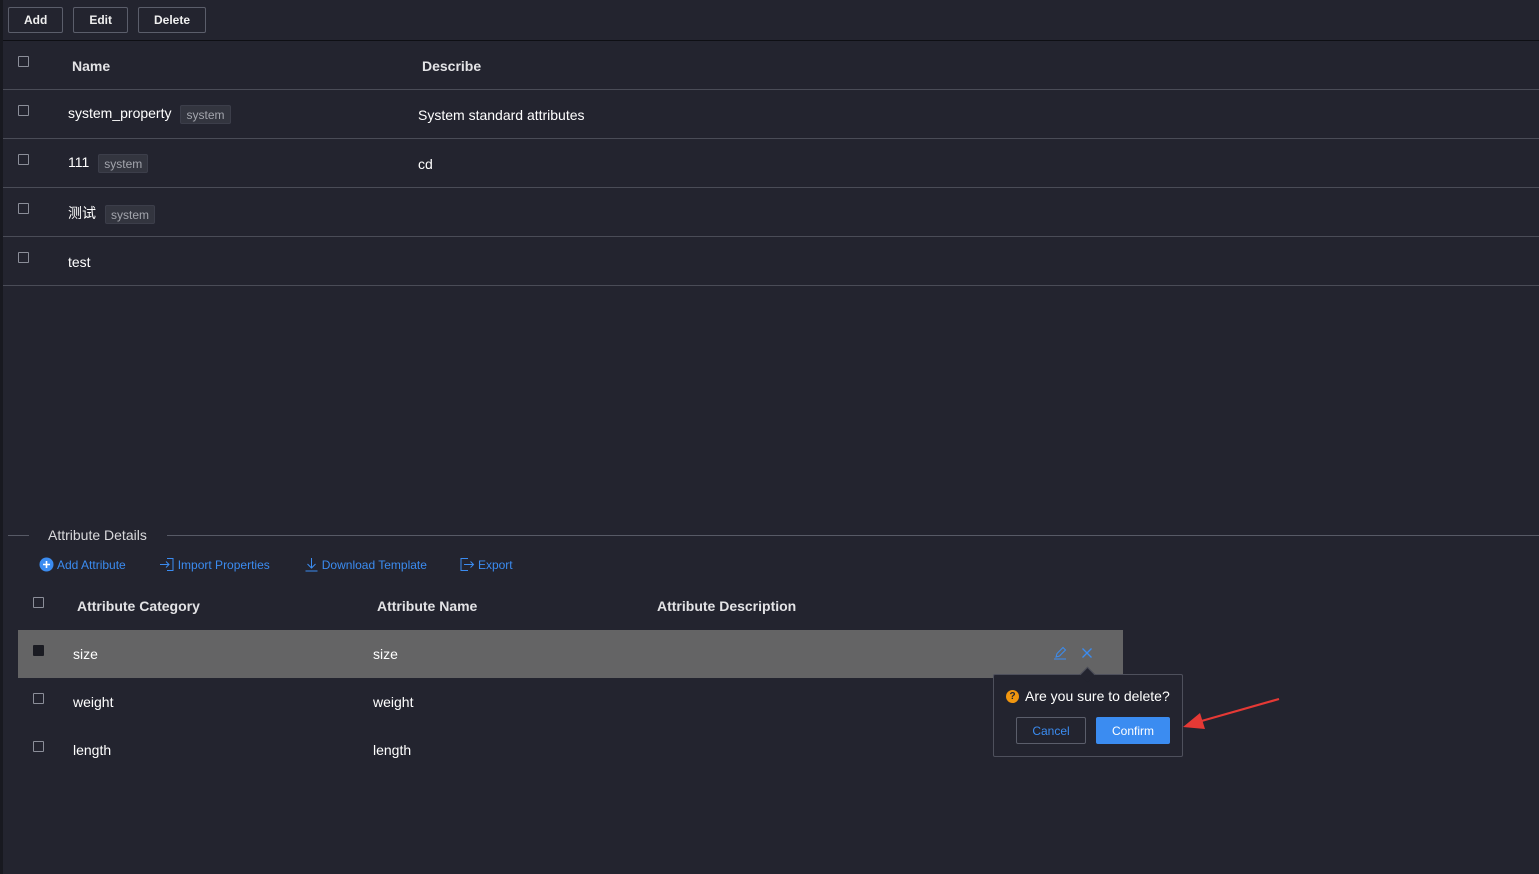 The width and height of the screenshot is (1539, 874). Describe the element at coordinates (392, 750) in the screenshot. I see `attribute-name: length` at that location.